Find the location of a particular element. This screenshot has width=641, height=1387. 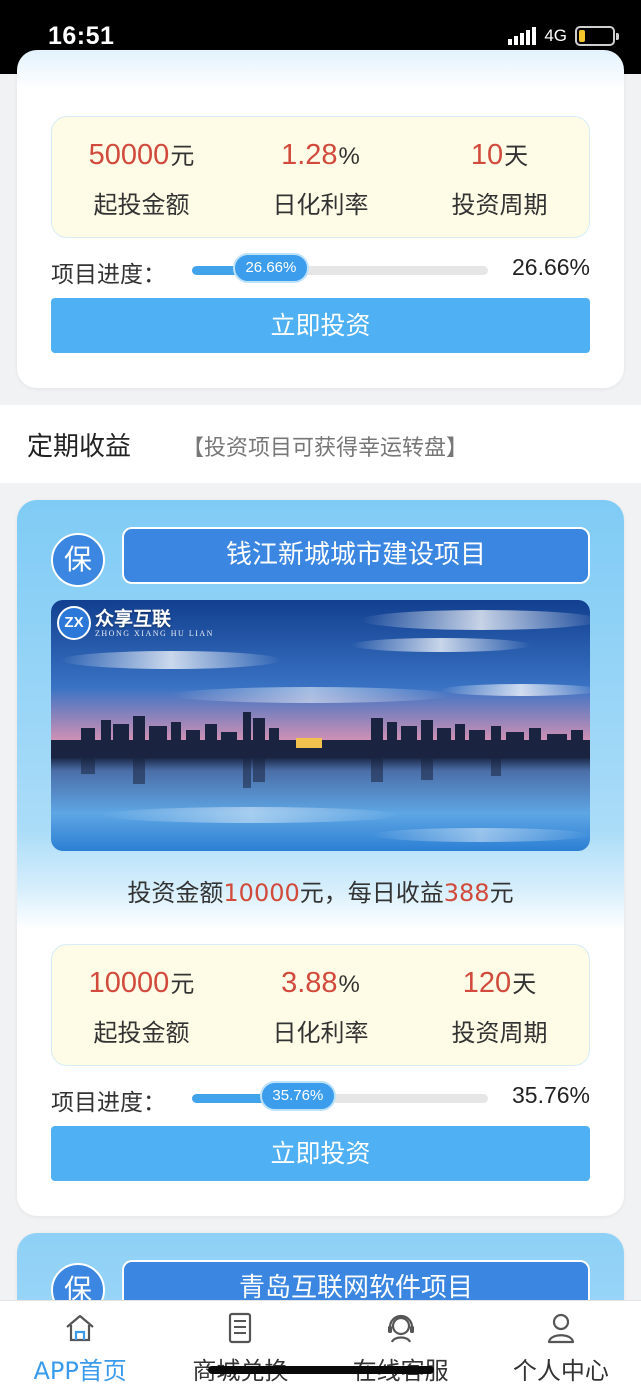

summary-prefix: 投资金额 is located at coordinates (175, 893).